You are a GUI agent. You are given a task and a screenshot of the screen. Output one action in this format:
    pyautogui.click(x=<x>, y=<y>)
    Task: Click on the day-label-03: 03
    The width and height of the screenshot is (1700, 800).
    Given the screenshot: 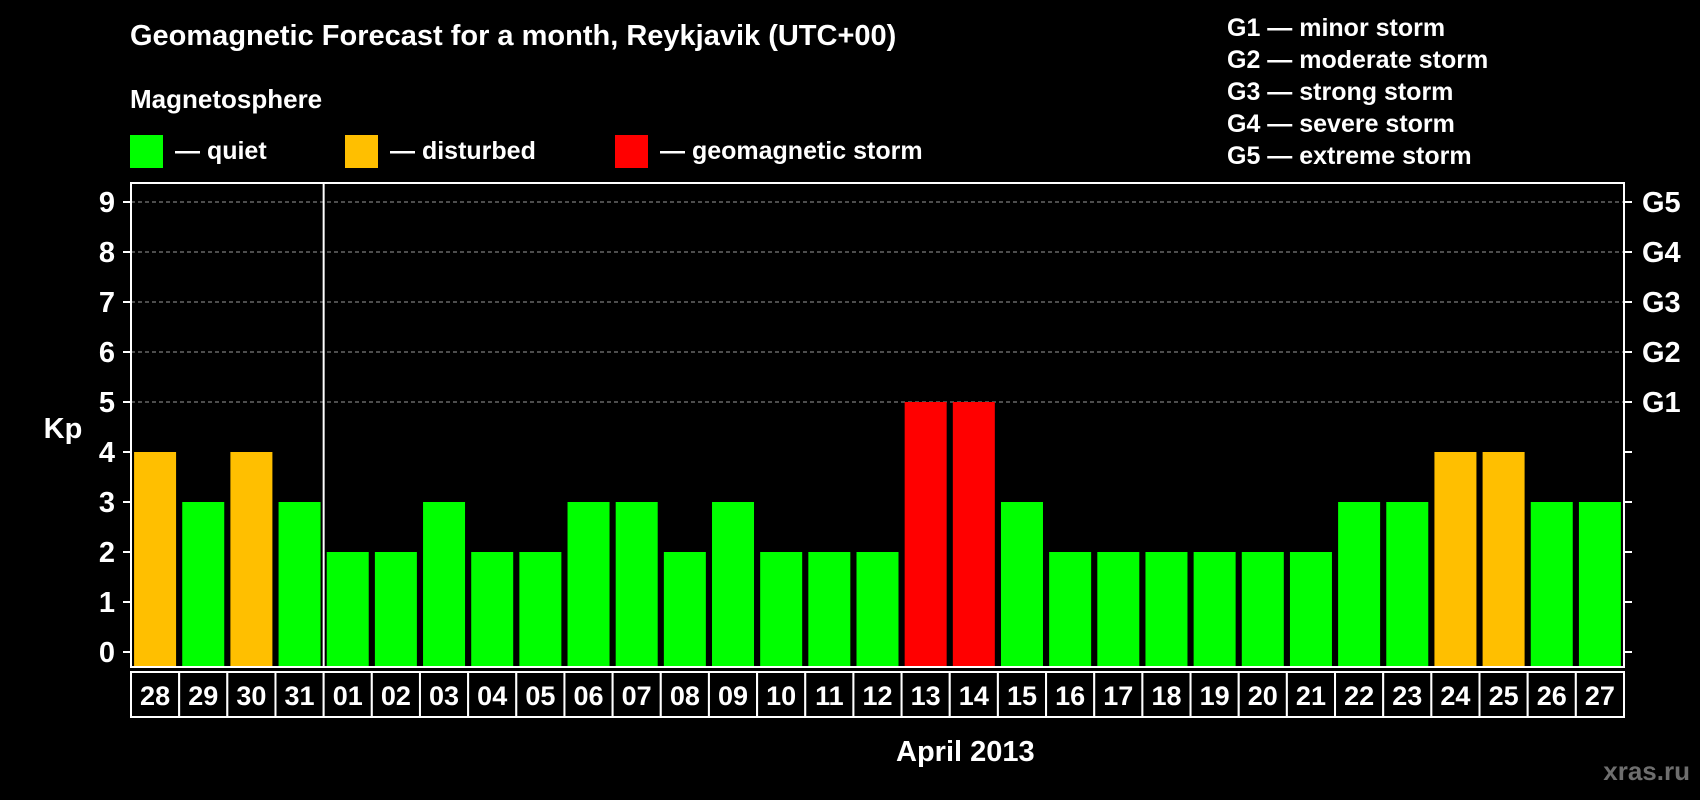 What is the action you would take?
    pyautogui.click(x=444, y=696)
    